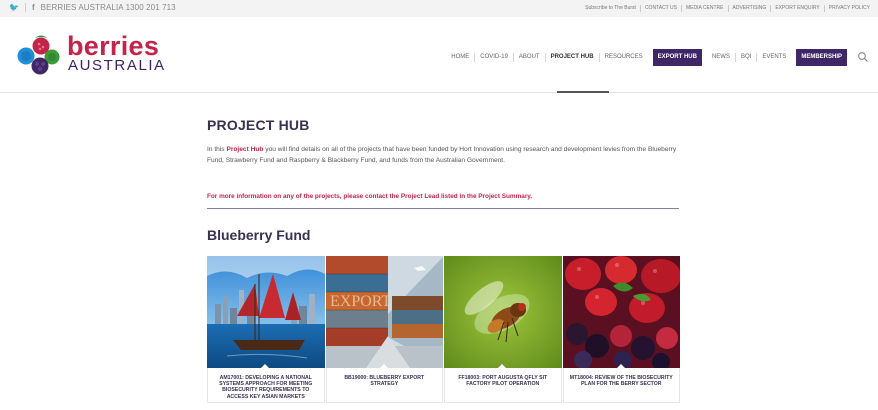 The height and width of the screenshot is (410, 878). What do you see at coordinates (750, 8) in the screenshot?
I see `advertising-link: ADVERTISING` at bounding box center [750, 8].